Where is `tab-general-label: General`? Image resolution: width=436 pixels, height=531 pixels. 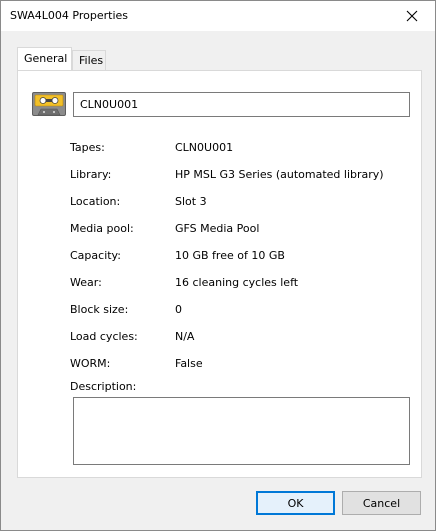 tab-general-label: General is located at coordinates (46, 58).